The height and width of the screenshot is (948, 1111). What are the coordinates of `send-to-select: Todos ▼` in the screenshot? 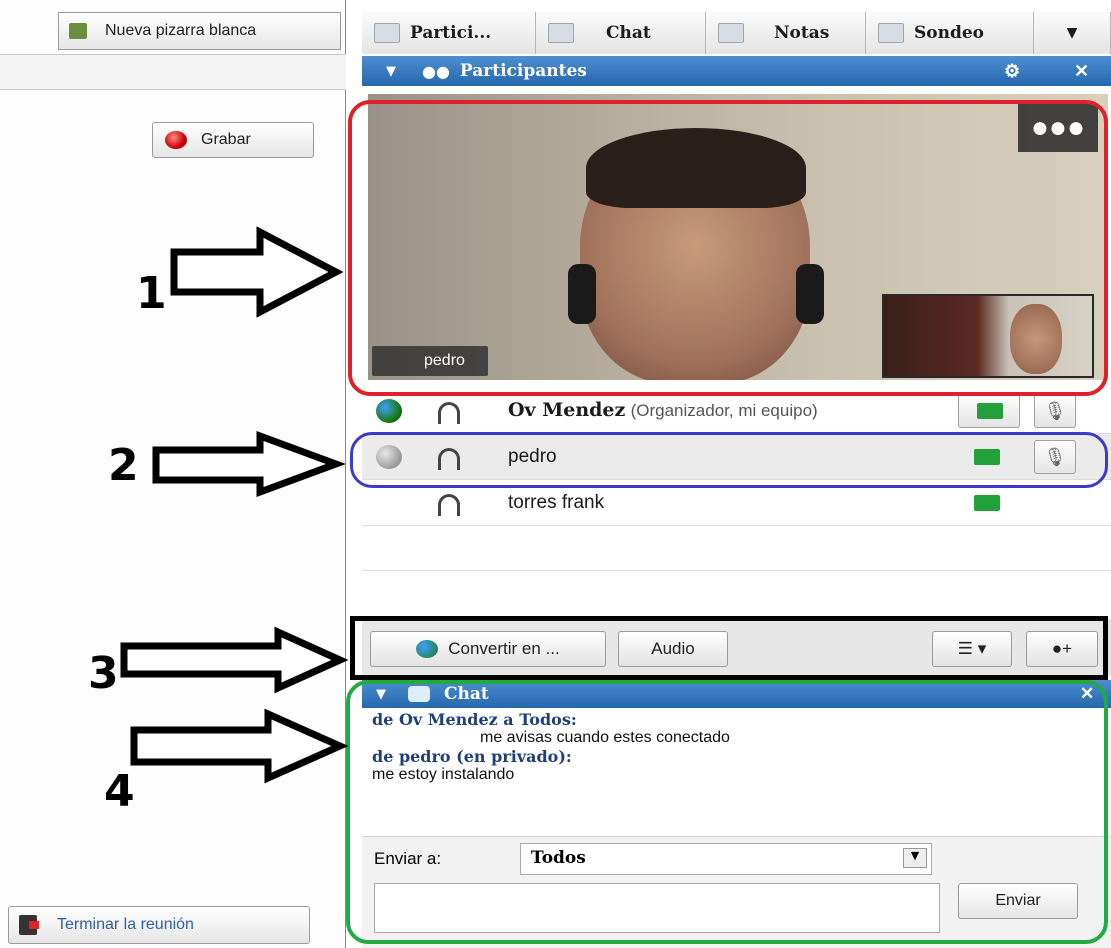 It's located at (726, 859).